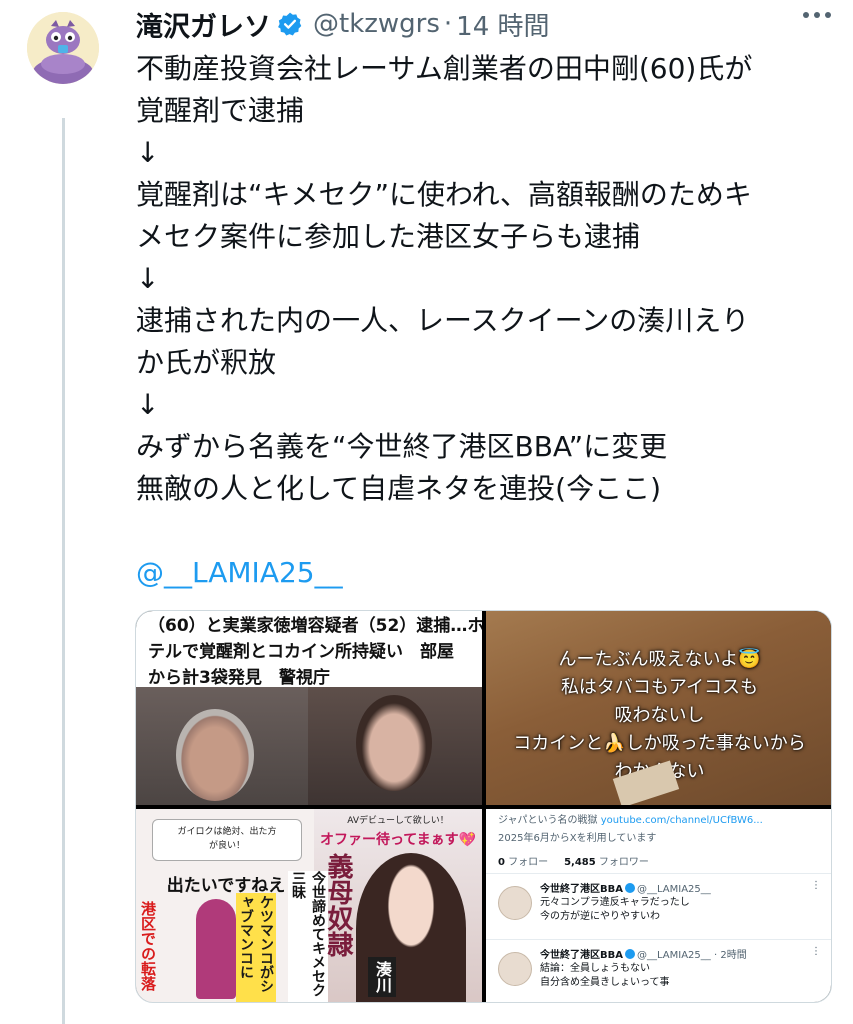  I want to click on follow-counts: 0 フォロー 5,485 フォロワー, so click(573, 860).